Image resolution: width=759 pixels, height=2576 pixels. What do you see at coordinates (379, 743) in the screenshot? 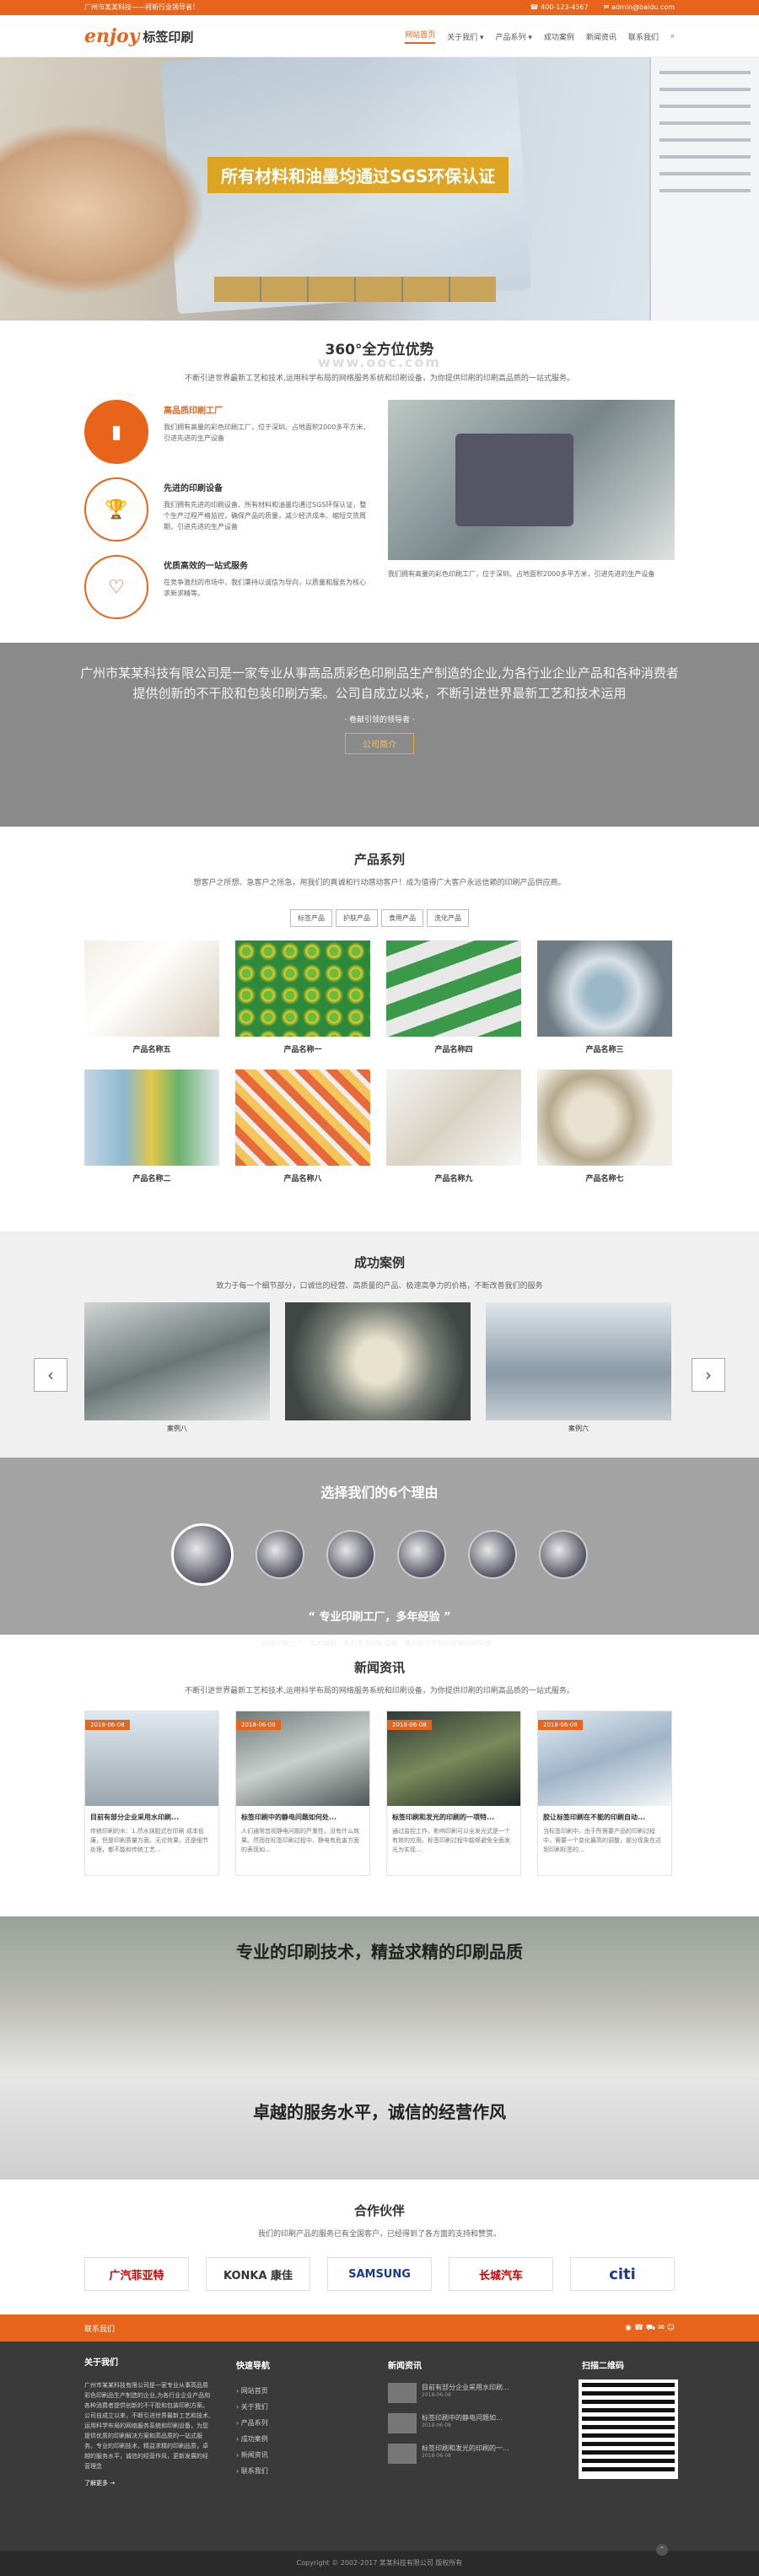
I see `company-intro-button: 公司简介` at bounding box center [379, 743].